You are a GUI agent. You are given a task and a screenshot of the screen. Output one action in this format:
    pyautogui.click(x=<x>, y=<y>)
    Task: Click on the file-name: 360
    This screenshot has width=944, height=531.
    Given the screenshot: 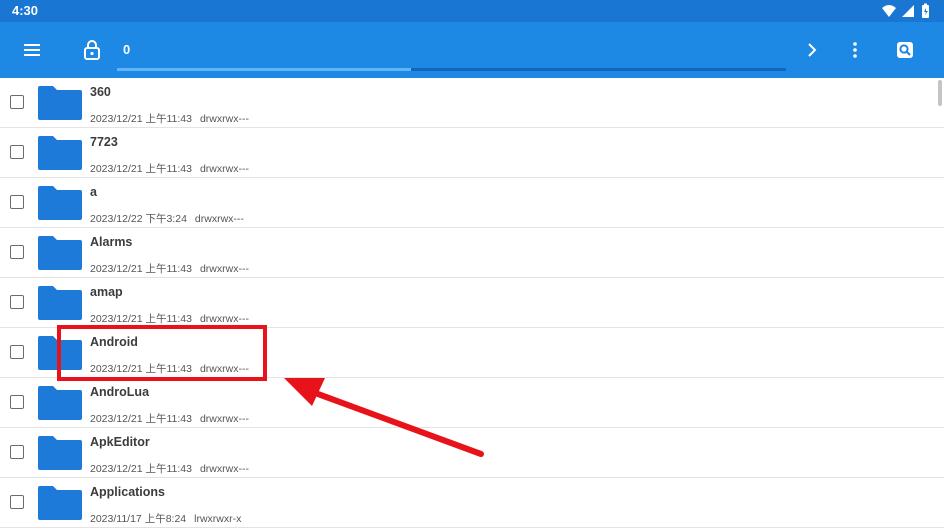 What is the action you would take?
    pyautogui.click(x=100, y=92)
    